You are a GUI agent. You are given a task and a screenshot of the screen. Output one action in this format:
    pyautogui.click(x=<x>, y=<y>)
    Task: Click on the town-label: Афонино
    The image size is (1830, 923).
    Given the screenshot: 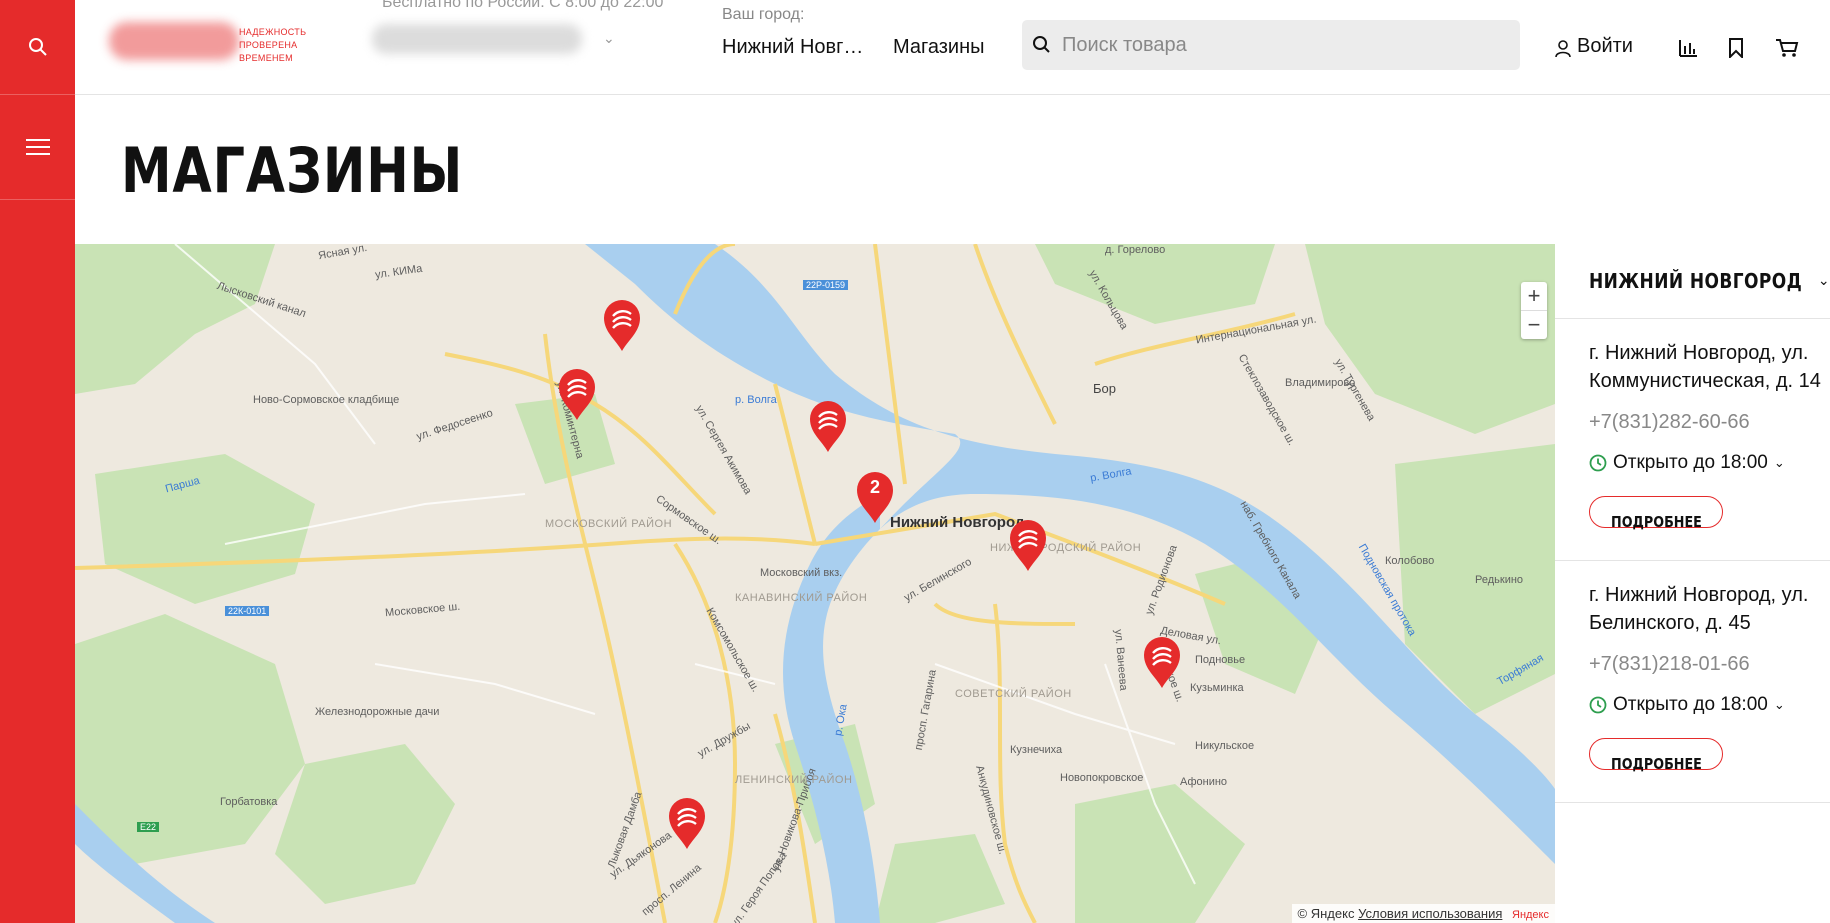 What is the action you would take?
    pyautogui.click(x=1204, y=782)
    